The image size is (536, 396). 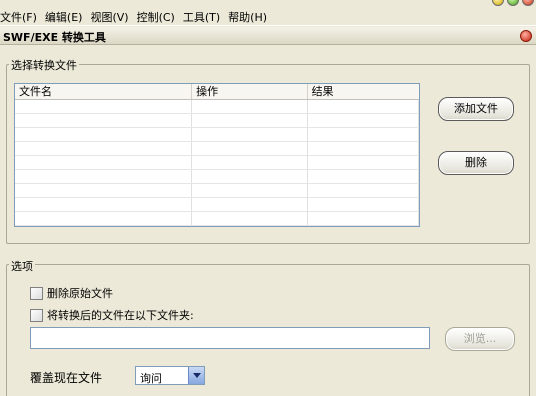 I want to click on options-group-label: 选项, so click(x=22, y=266).